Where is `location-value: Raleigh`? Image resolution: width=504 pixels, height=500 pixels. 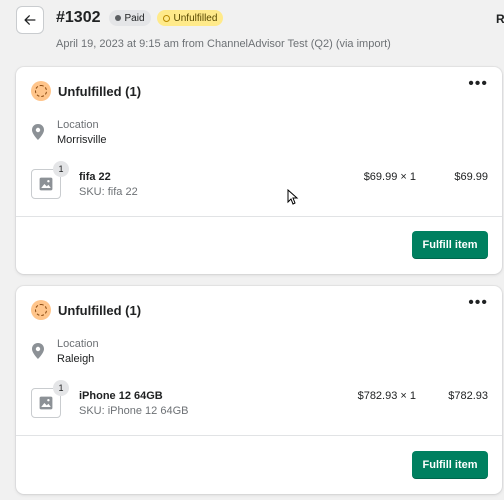
location-value: Raleigh is located at coordinates (76, 359).